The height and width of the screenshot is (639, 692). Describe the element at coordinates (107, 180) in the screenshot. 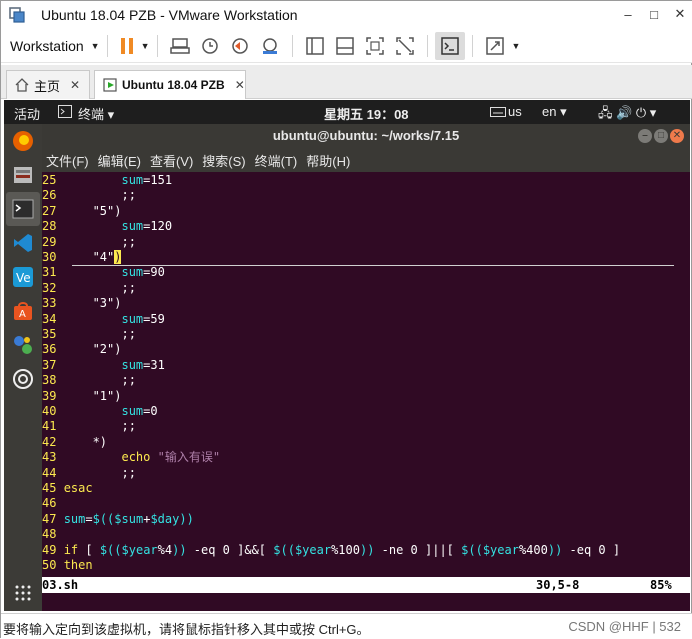

I see `code-line: 25 sum=151` at that location.